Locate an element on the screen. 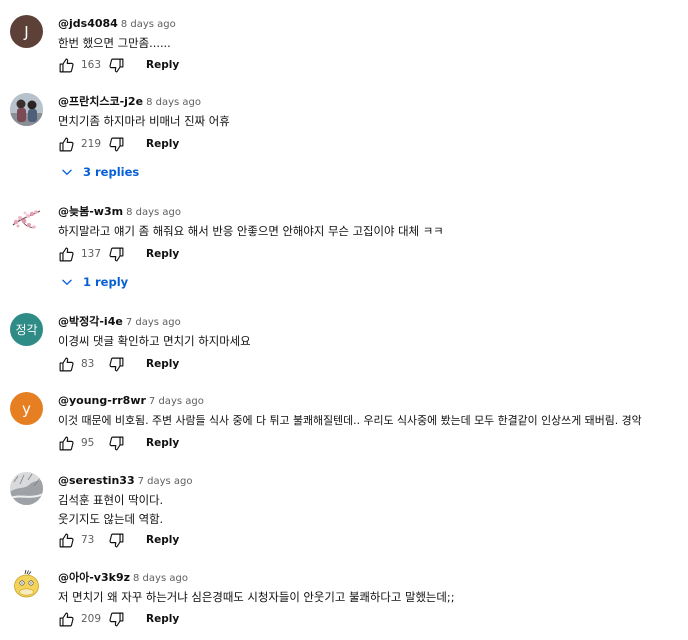  comment-header: @young-rr8wr 7 days ago is located at coordinates (131, 400).